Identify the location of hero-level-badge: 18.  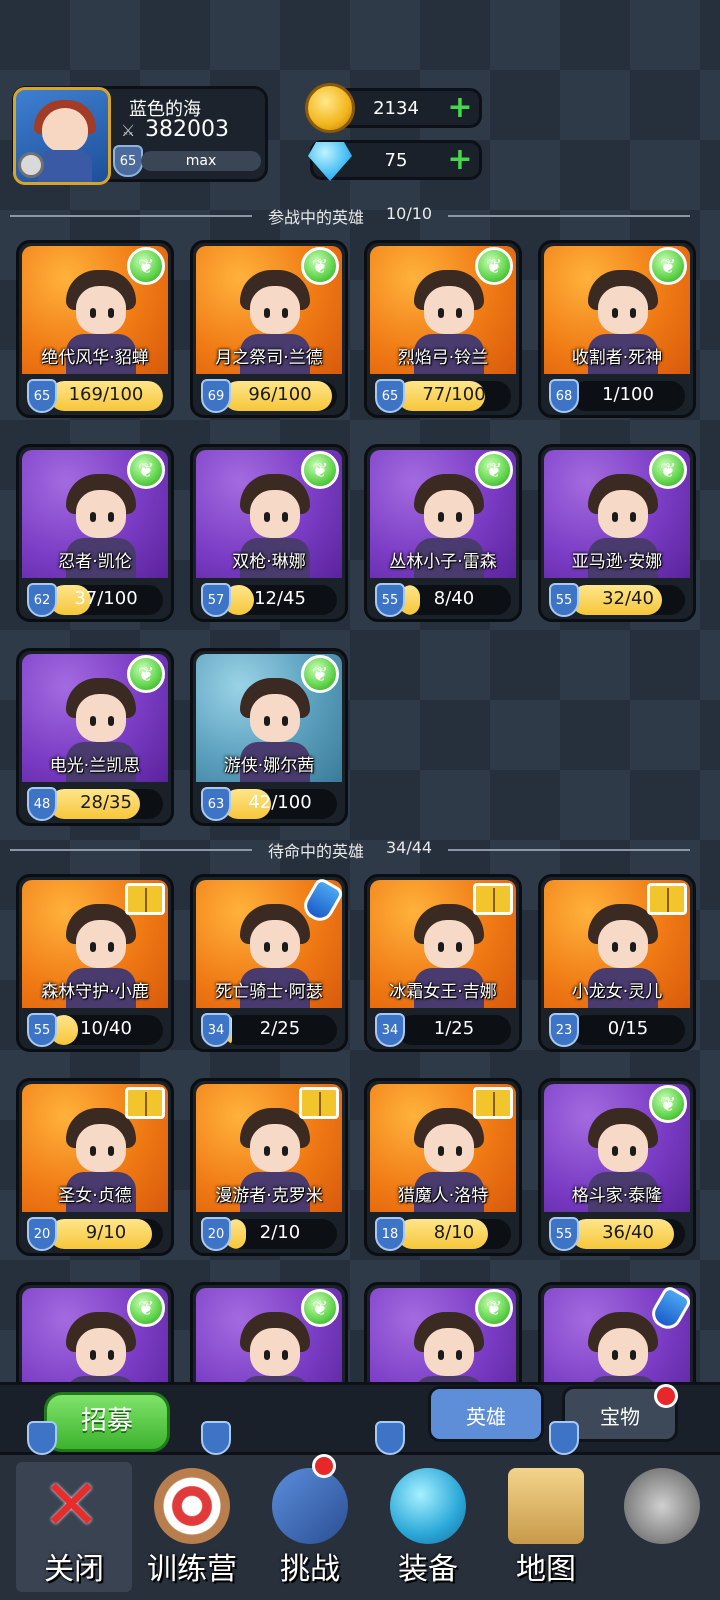
(390, 1234).